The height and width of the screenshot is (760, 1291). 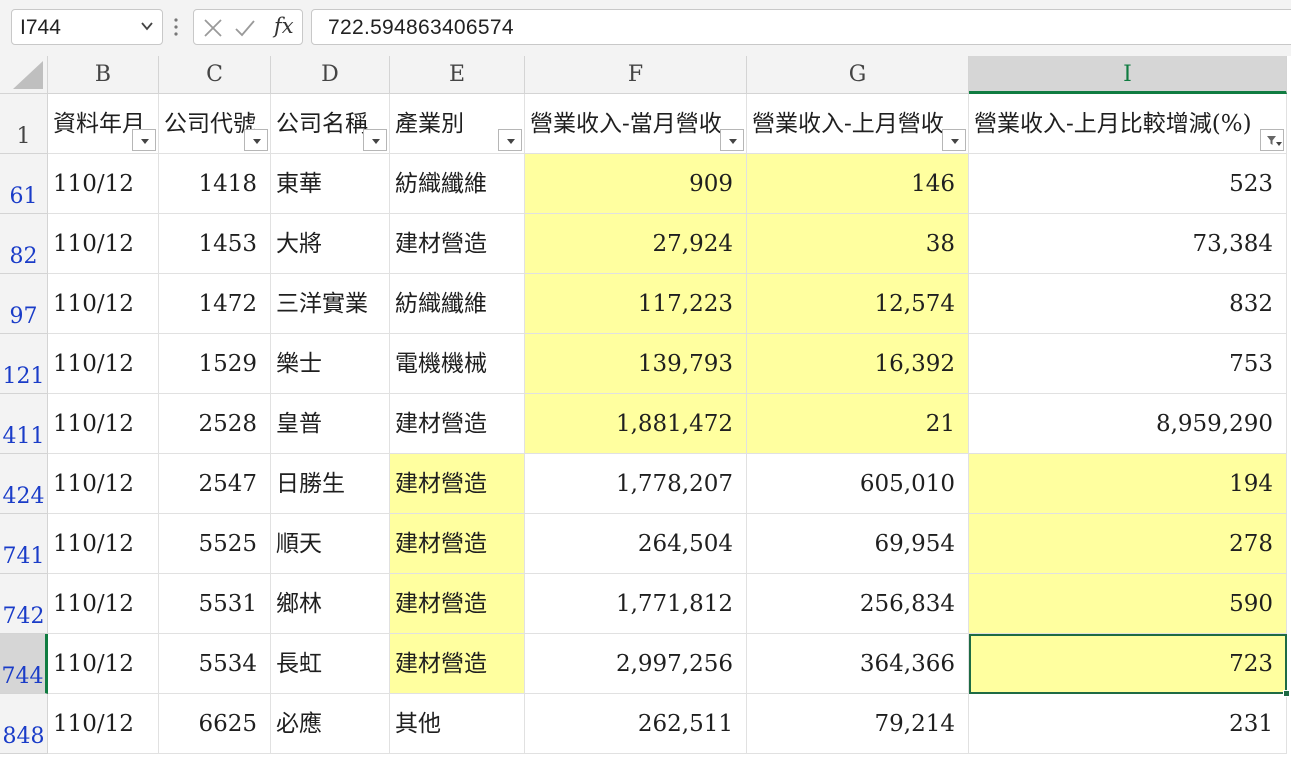 I want to click on table-cell: 117,223, so click(x=636, y=304).